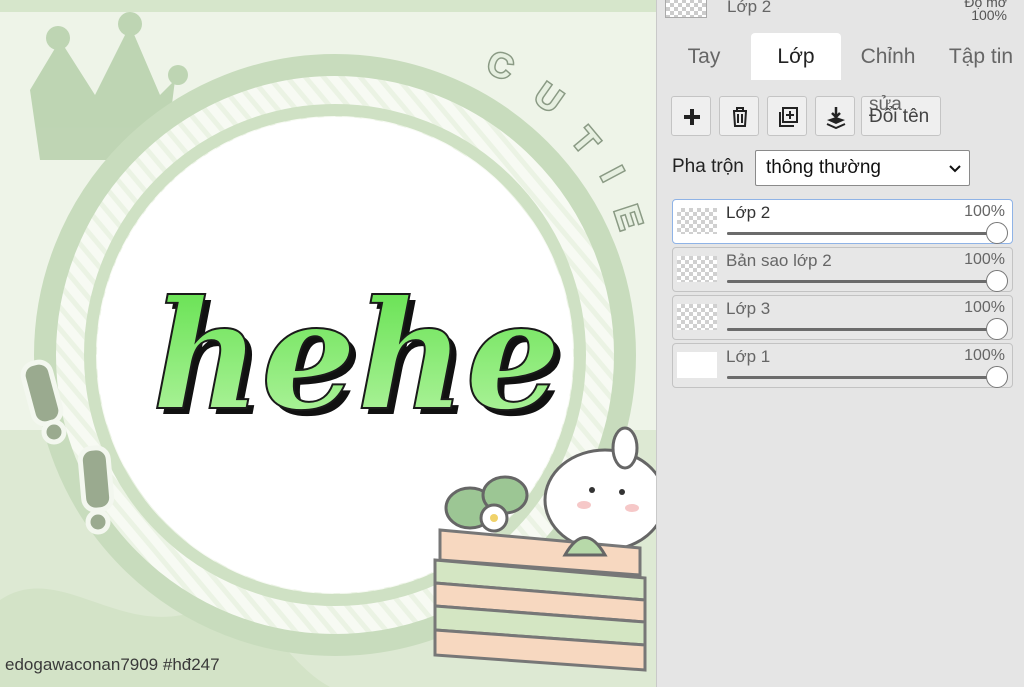 The image size is (1024, 687). I want to click on rename-label: Đổi tên, so click(899, 116).